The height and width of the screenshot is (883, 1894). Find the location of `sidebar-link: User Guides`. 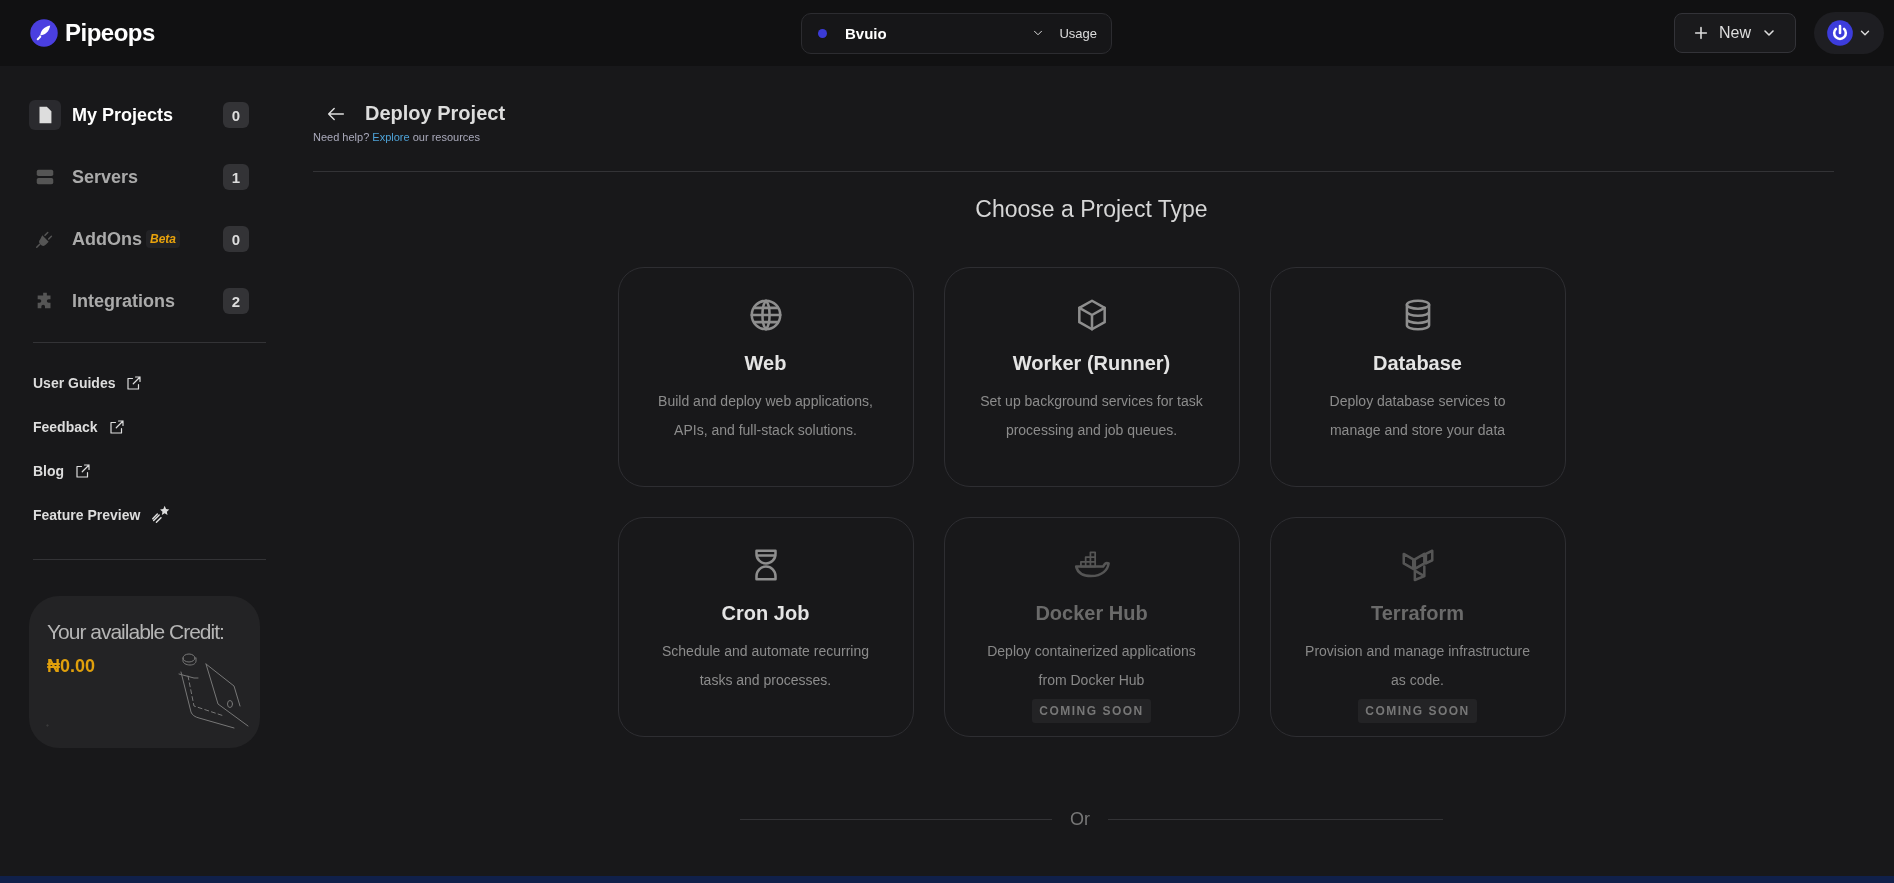

sidebar-link: User Guides is located at coordinates (149, 383).